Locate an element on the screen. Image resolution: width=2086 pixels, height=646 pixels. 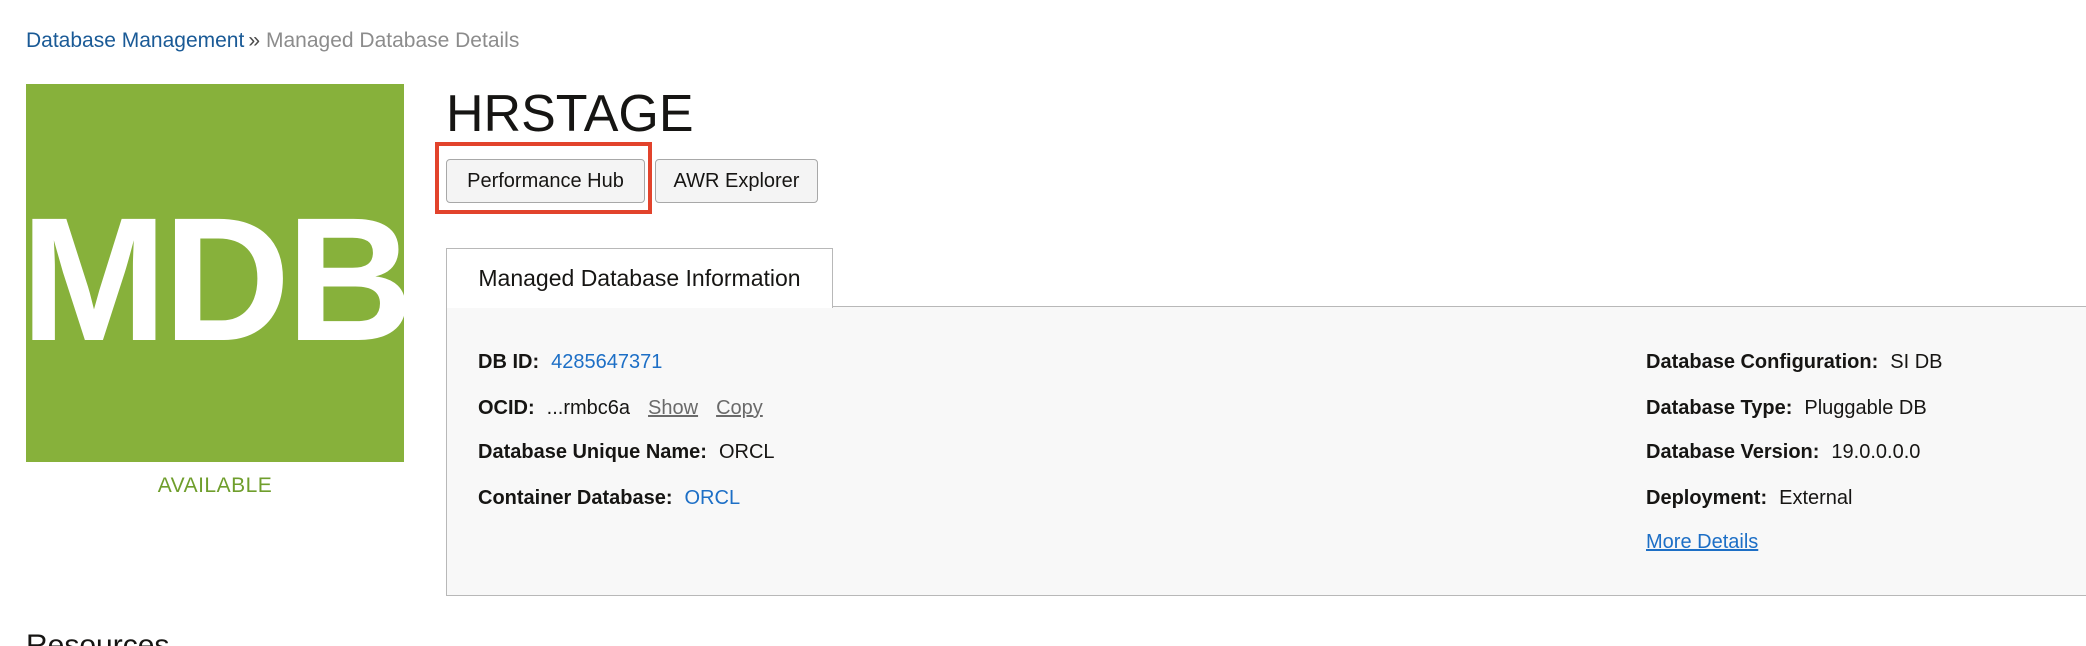
unique-name-field: Database Unique Name: ORCL is located at coordinates (626, 452).